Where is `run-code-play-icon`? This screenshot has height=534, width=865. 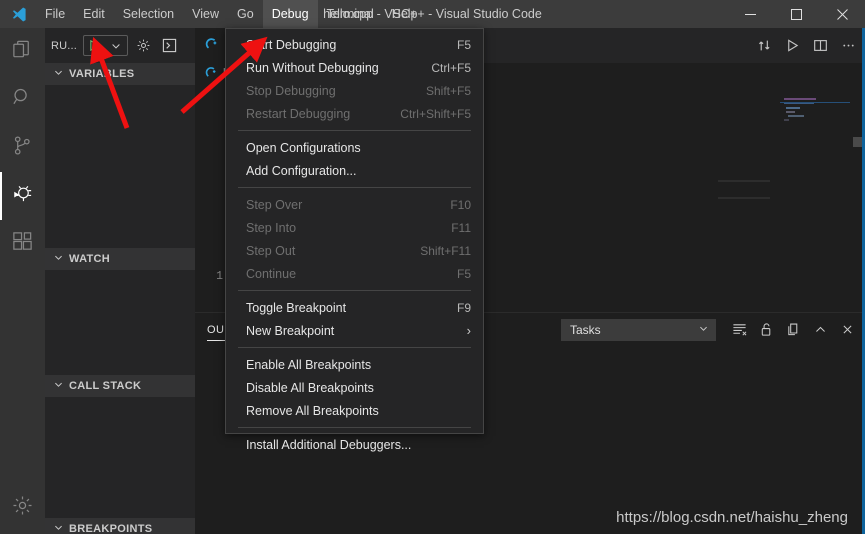 run-code-play-icon is located at coordinates (792, 46).